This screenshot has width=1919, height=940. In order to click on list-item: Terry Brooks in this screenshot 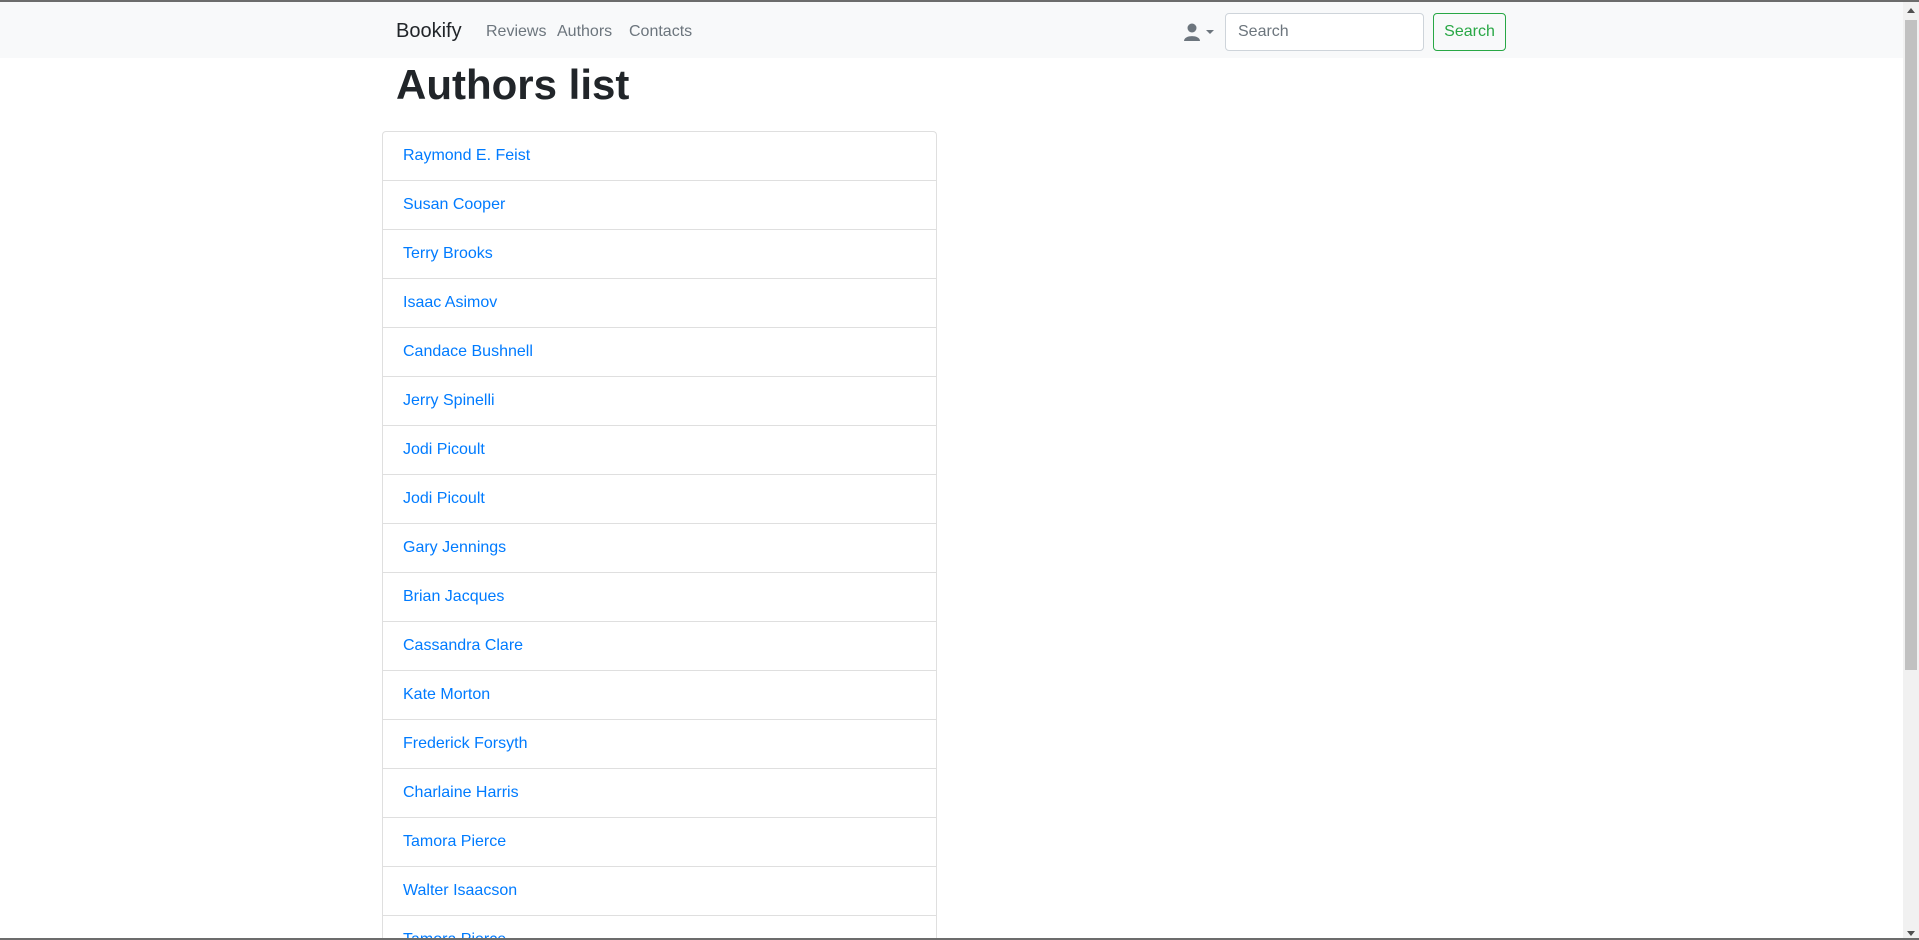, I will do `click(659, 254)`.